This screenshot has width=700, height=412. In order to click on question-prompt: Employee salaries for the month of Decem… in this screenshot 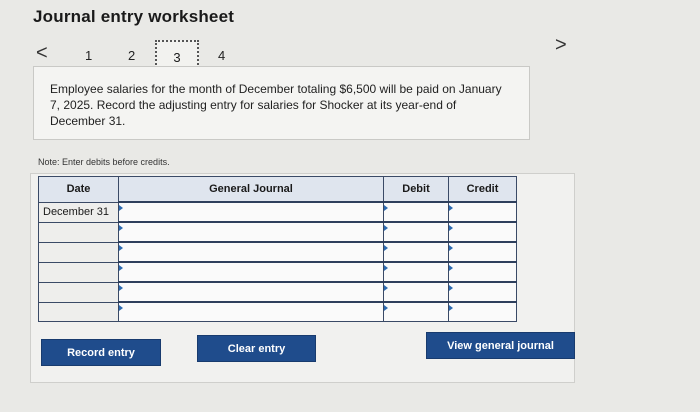, I will do `click(281, 103)`.